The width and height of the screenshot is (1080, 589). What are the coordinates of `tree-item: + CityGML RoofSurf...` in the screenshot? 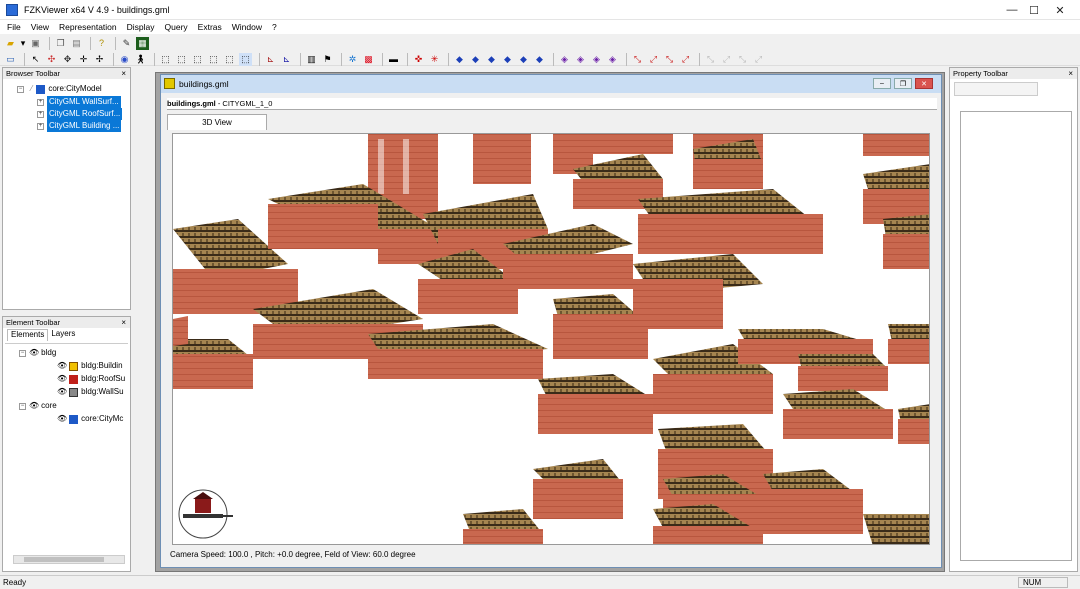 It's located at (80, 114).